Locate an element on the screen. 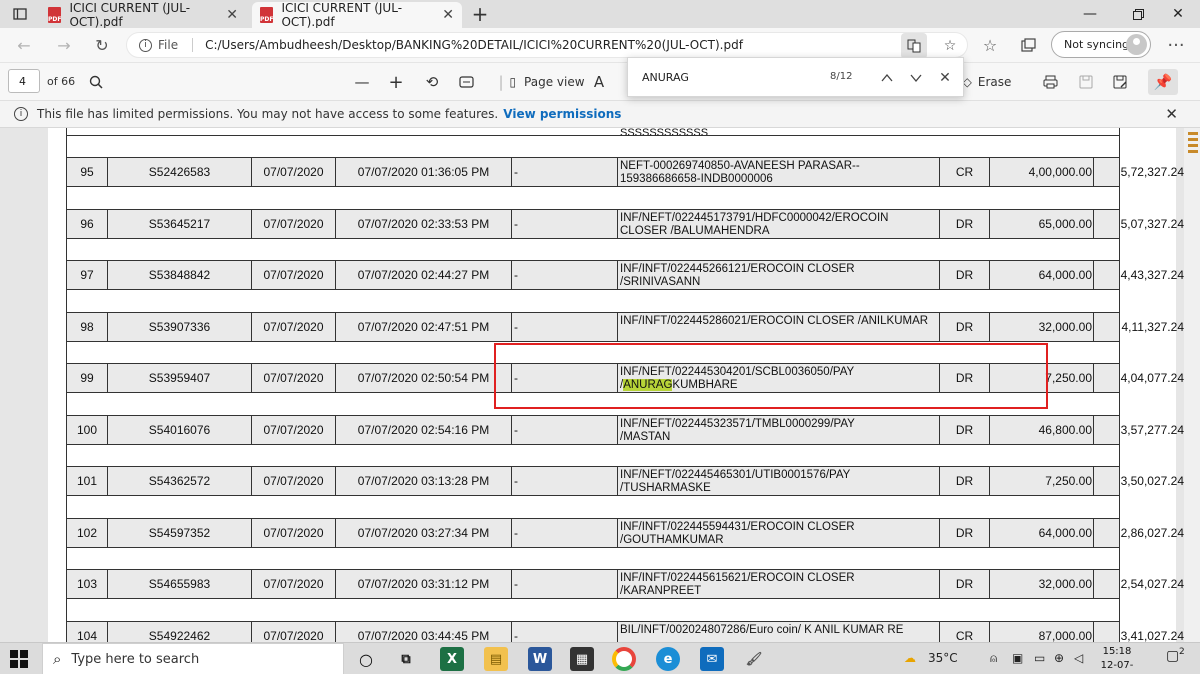  fit-page-icon is located at coordinates (466, 82).